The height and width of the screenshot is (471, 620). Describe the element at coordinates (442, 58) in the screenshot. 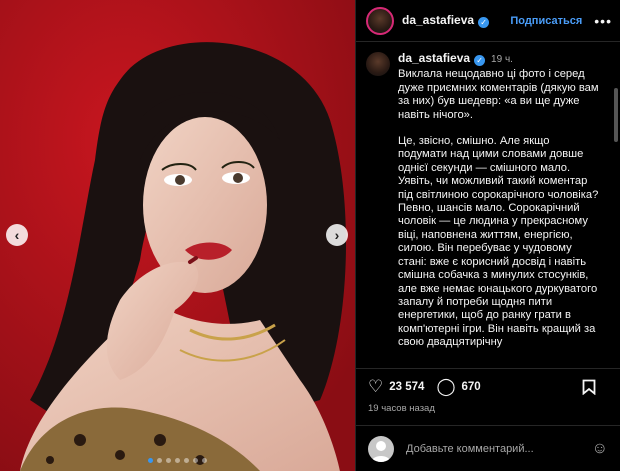

I see `caption-author-username: da_astafieva ✓` at that location.